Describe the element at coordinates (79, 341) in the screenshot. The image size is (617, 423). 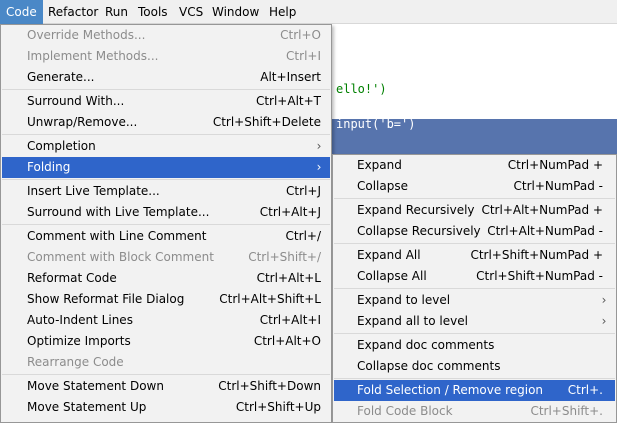
I see `menu-item-label: Optimize Imports` at that location.